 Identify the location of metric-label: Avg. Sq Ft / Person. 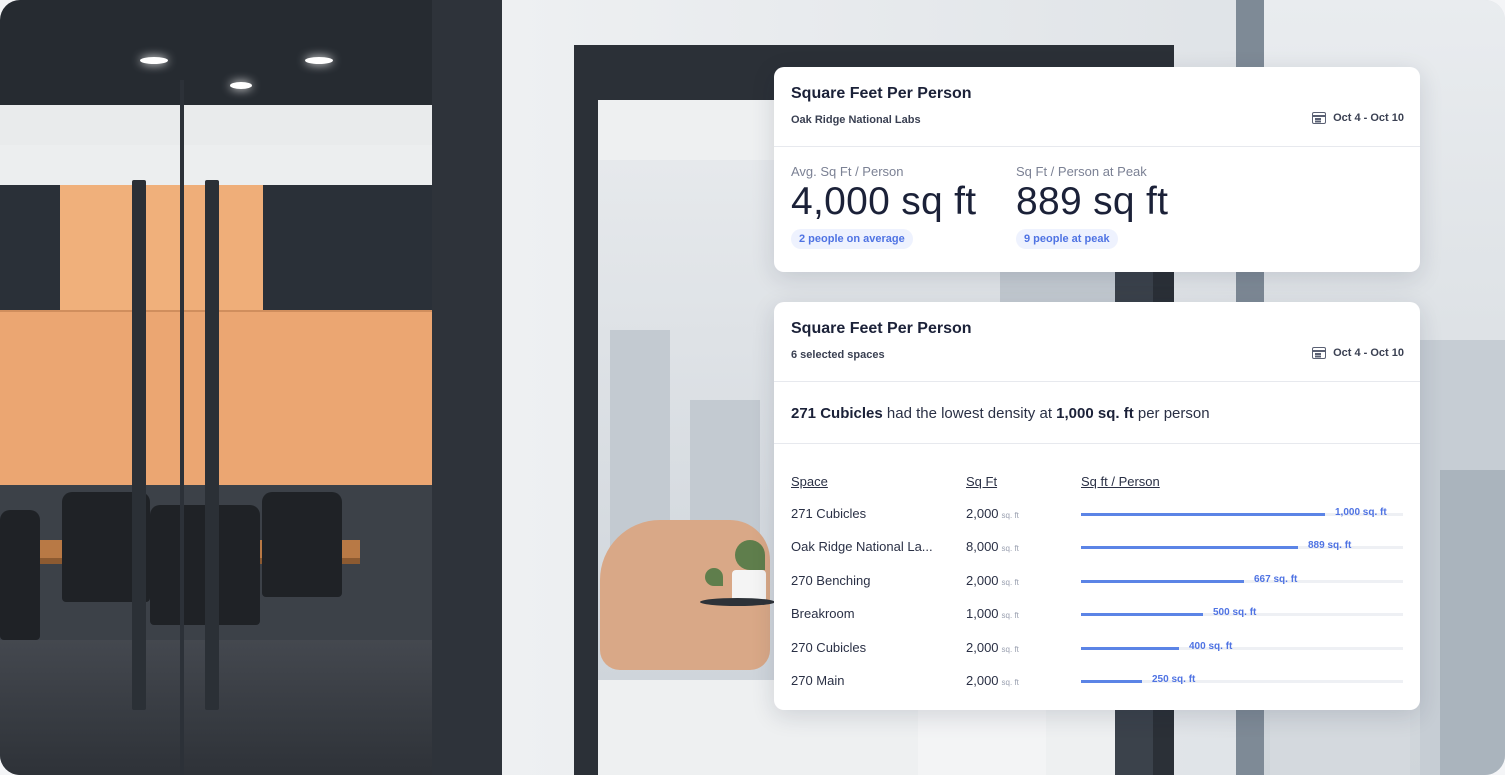
(847, 171).